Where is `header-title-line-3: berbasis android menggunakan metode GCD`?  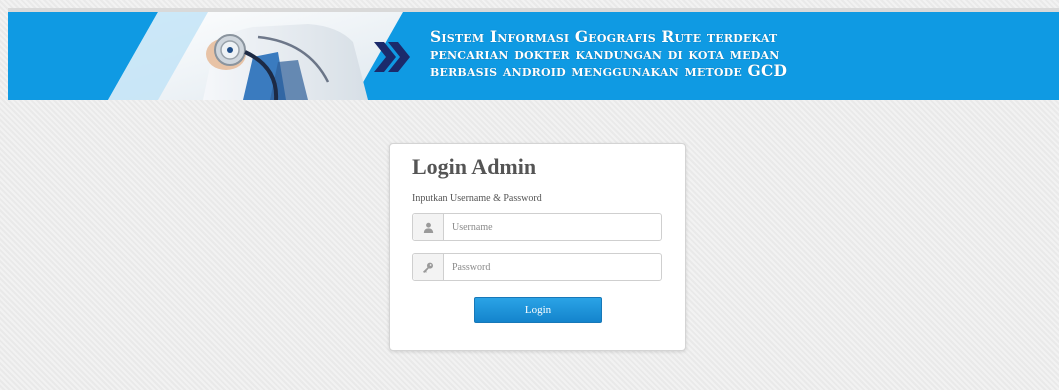
header-title-line-3: berbasis android menggunakan metode GCD is located at coordinates (609, 70).